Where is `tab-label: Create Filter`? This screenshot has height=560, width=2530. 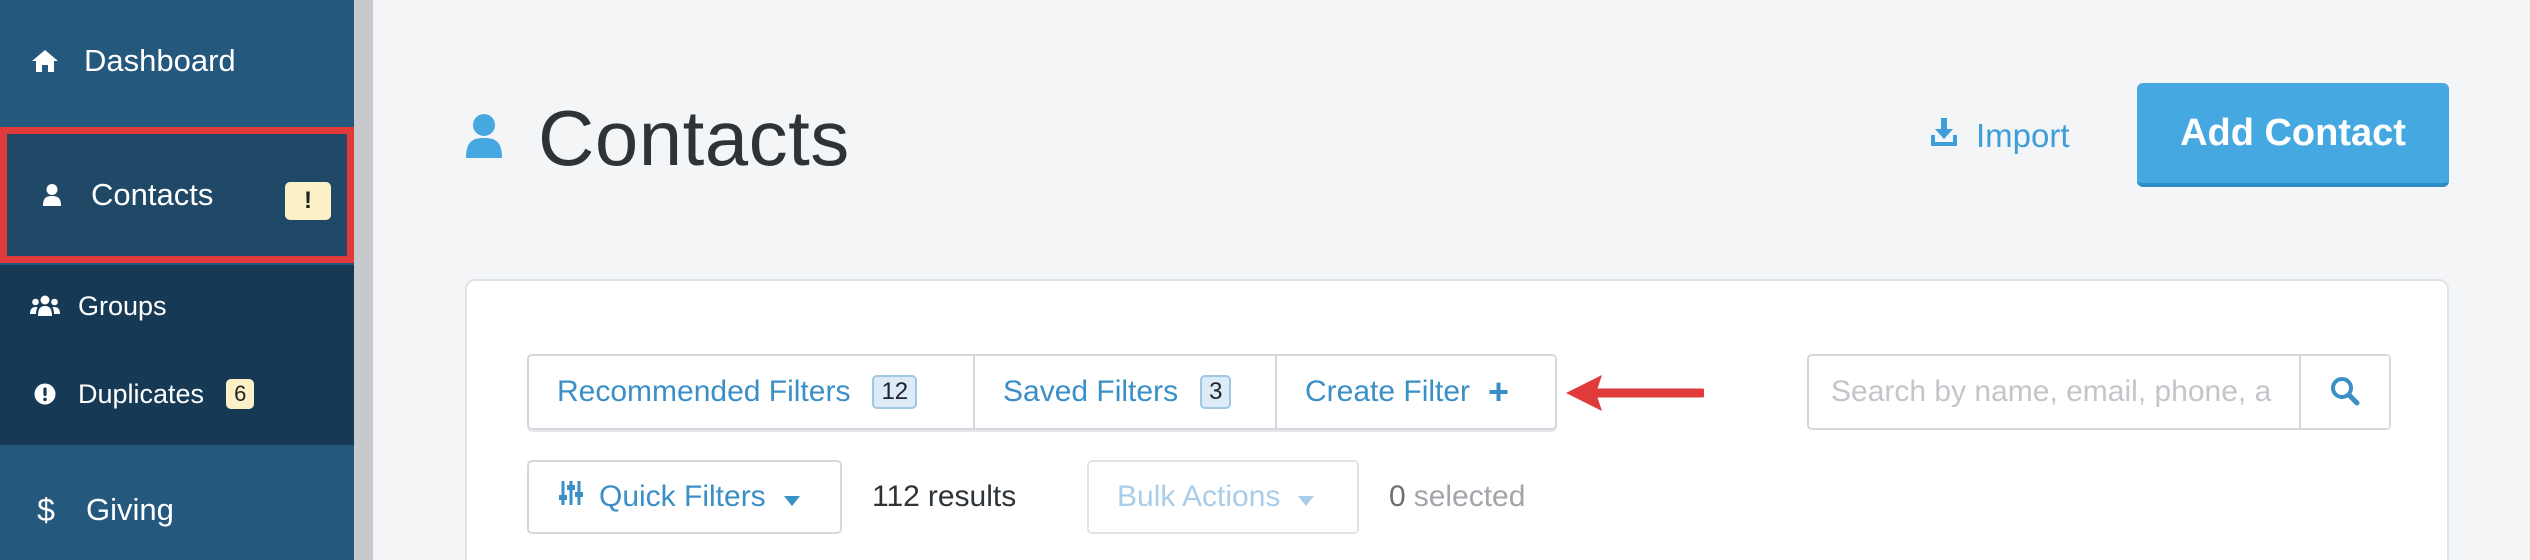
tab-label: Create Filter is located at coordinates (1388, 391).